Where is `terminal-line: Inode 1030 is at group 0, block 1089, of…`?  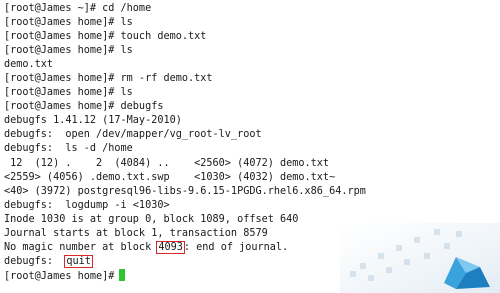
terminal-line: Inode 1030 is at group 0, block 1089, of… is located at coordinates (151, 219).